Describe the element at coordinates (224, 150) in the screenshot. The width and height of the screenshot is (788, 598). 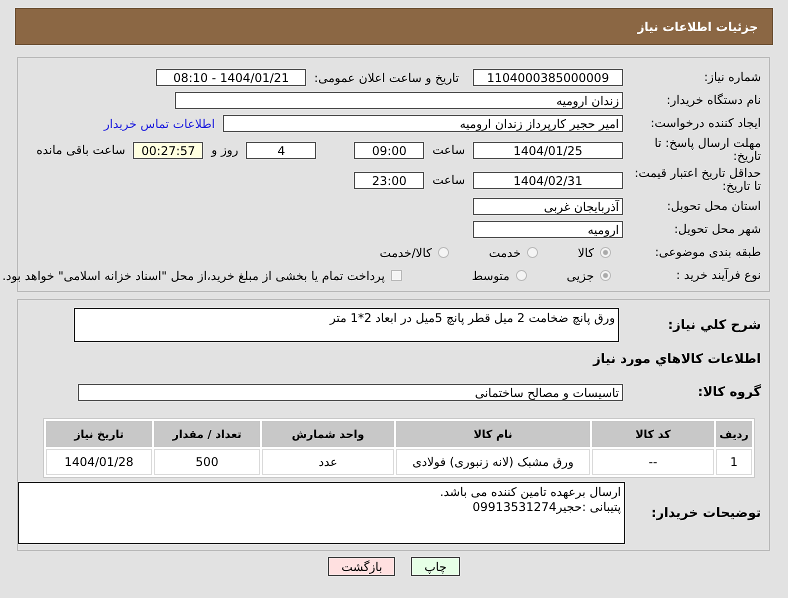
I see `days-label: روز و` at that location.